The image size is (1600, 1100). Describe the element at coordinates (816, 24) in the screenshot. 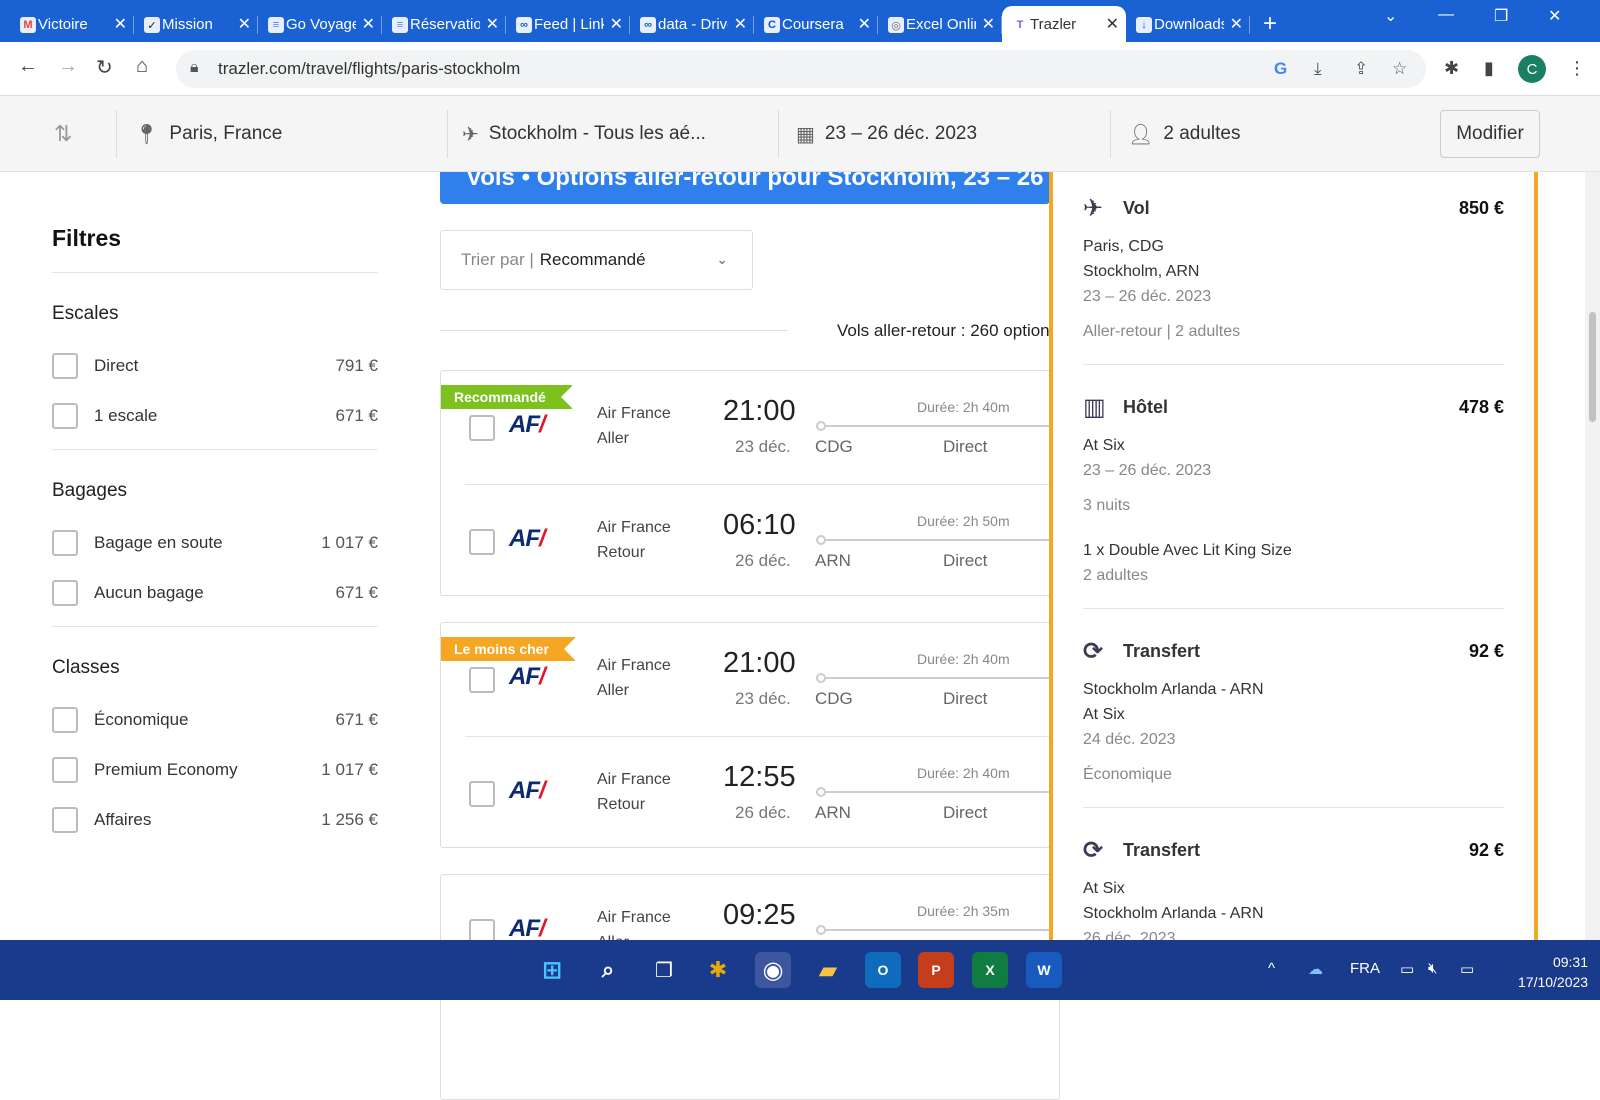

I see `browser-tab: C Coursera ✕` at that location.